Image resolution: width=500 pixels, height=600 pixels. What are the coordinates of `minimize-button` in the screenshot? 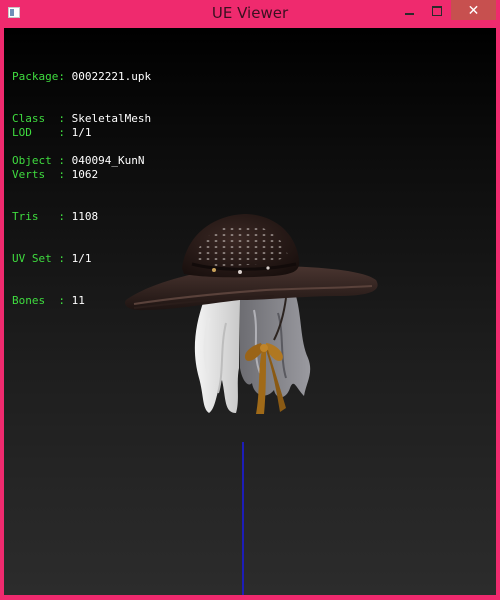 It's located at (409, 10).